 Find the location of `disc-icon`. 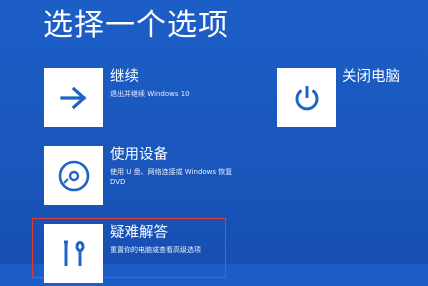

disc-icon is located at coordinates (73, 175).